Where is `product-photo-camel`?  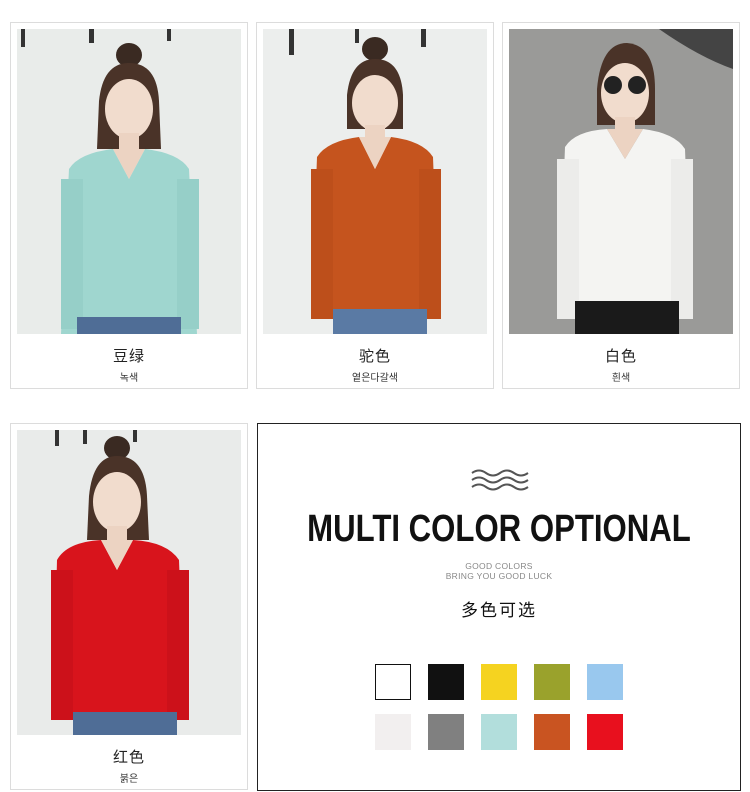 product-photo-camel is located at coordinates (375, 181).